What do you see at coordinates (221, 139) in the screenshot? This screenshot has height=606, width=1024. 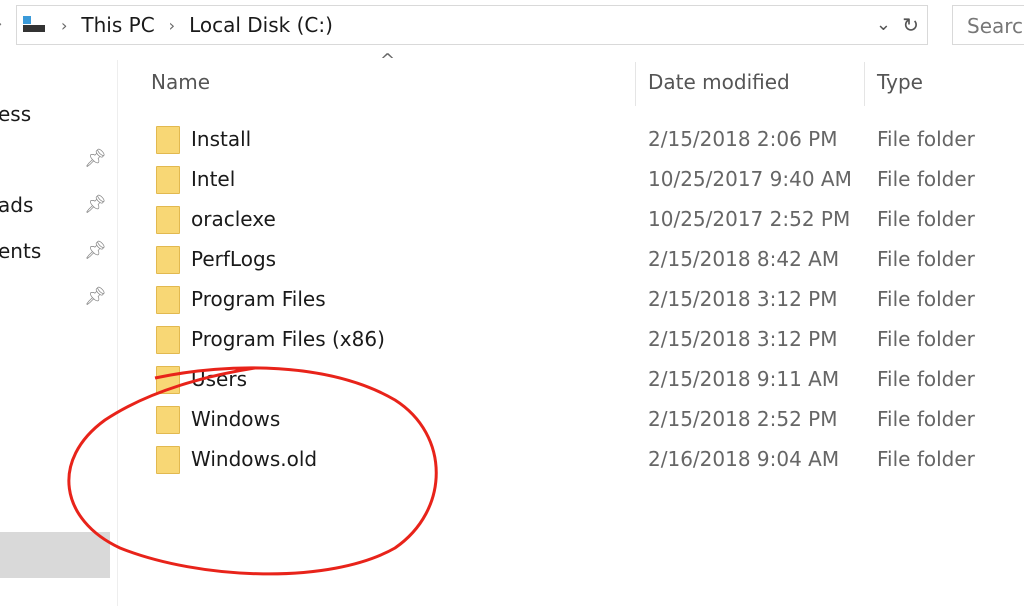 I see `file-name: Install` at bounding box center [221, 139].